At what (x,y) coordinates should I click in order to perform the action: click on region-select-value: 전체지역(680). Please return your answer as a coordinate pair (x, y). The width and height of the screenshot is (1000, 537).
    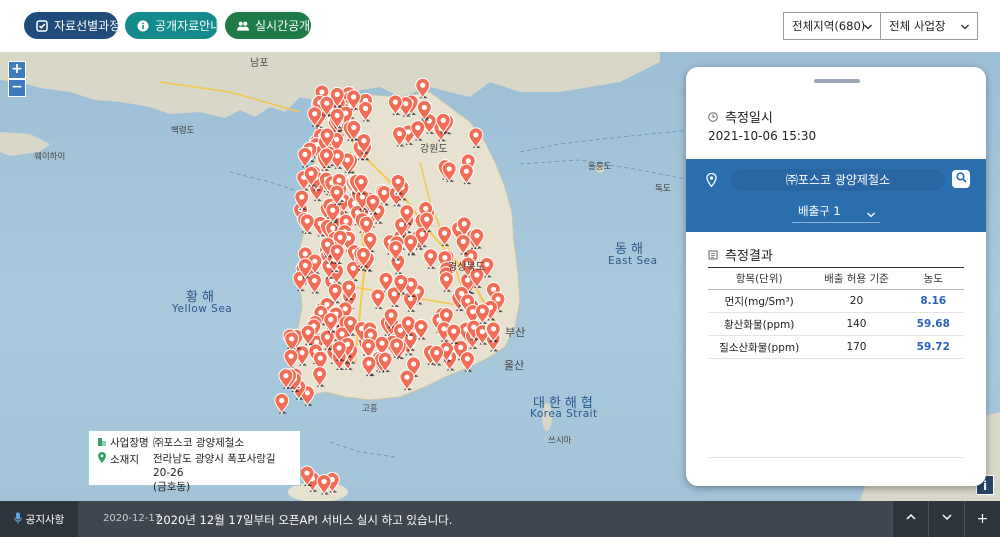
    Looking at the image, I should click on (829, 26).